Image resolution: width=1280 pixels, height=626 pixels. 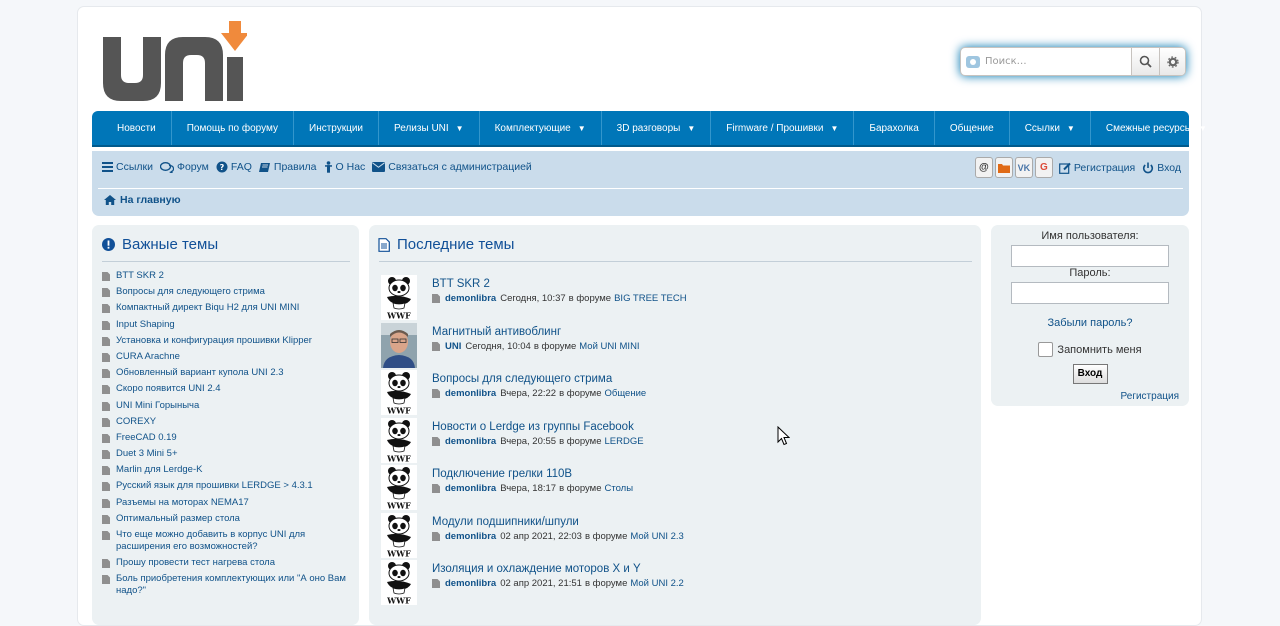 What do you see at coordinates (226, 292) in the screenshot?
I see `important-topic-item: Вопросы для следующего стрима` at bounding box center [226, 292].